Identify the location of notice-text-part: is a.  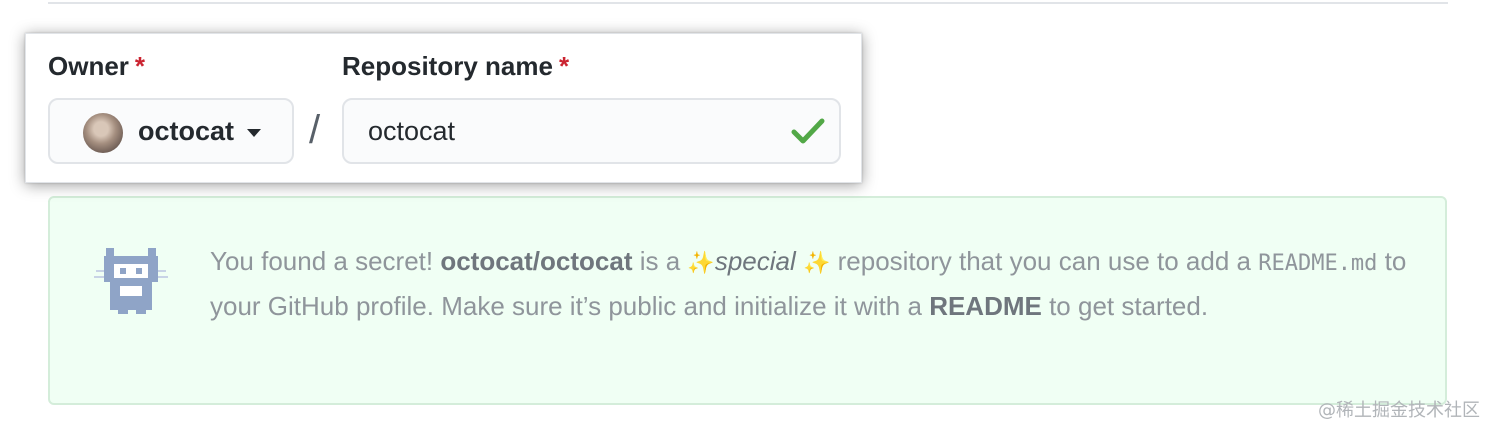
(660, 261).